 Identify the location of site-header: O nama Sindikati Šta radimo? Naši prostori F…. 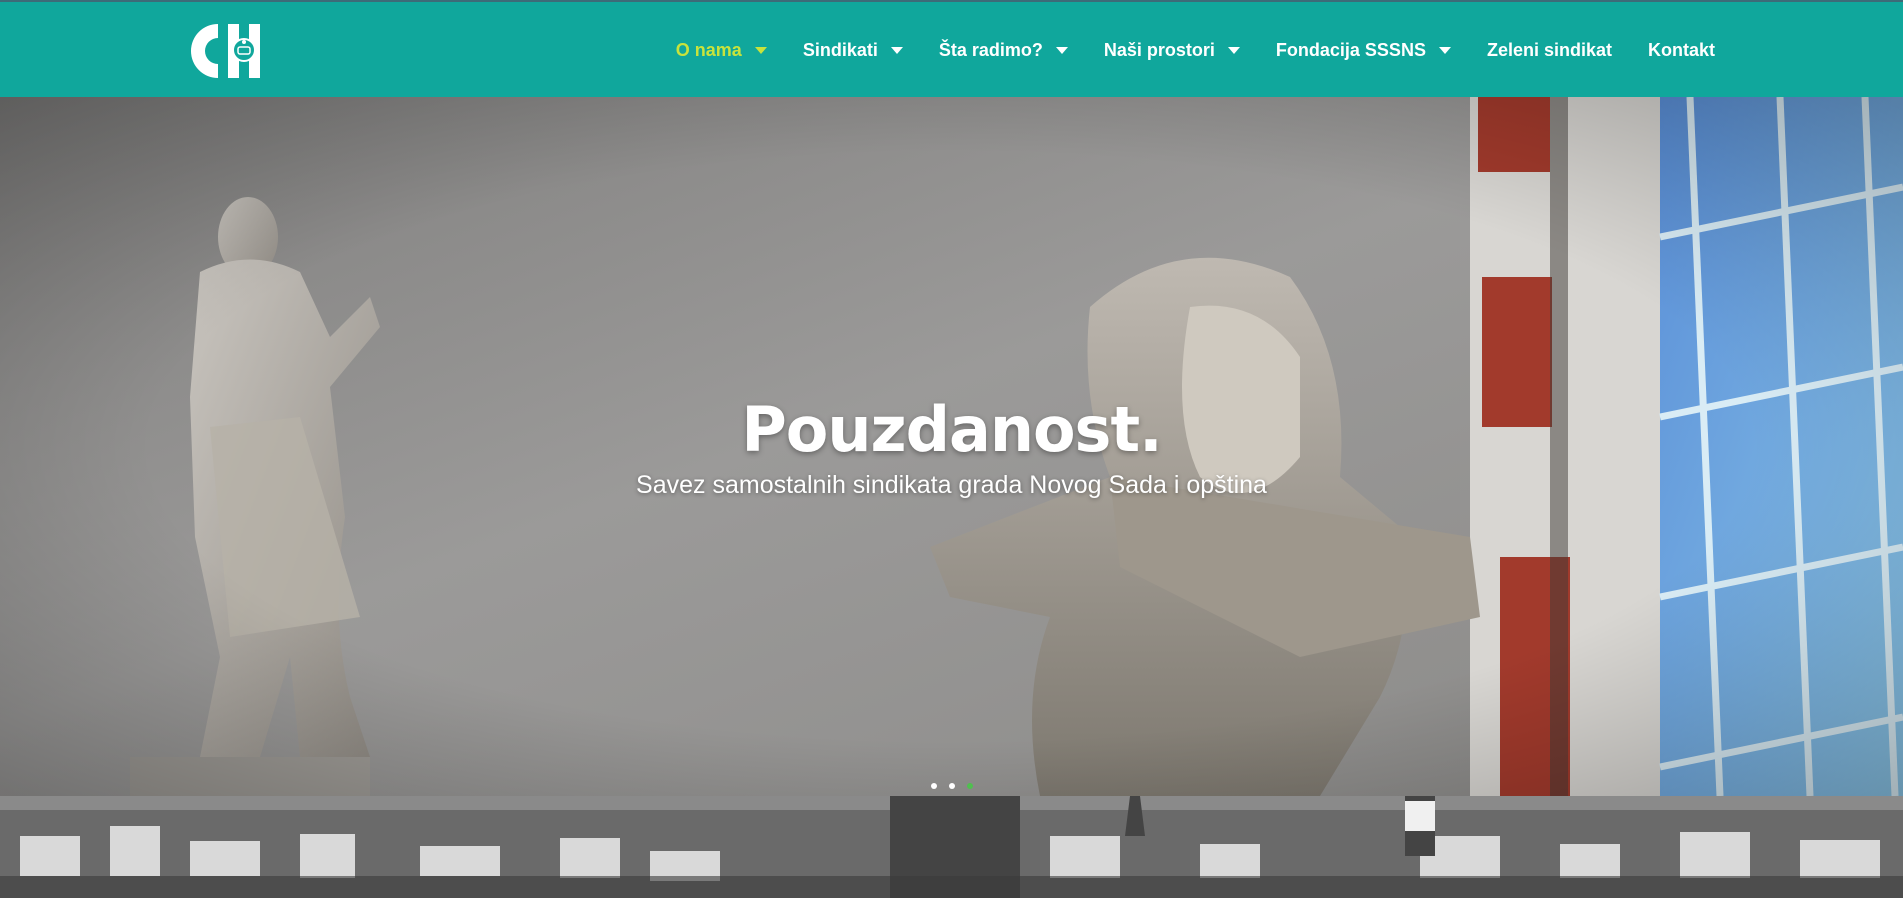
(951, 48).